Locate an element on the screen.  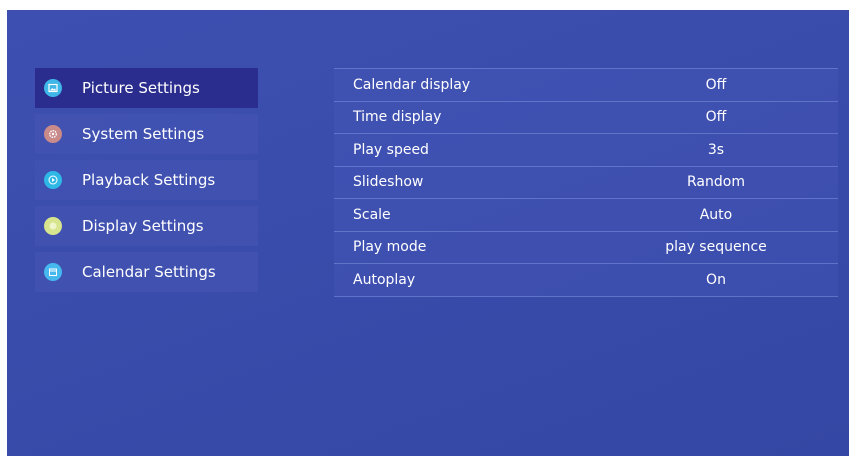
sidebar-item-calendar-settings: Calendar Settings is located at coordinates (146, 272).